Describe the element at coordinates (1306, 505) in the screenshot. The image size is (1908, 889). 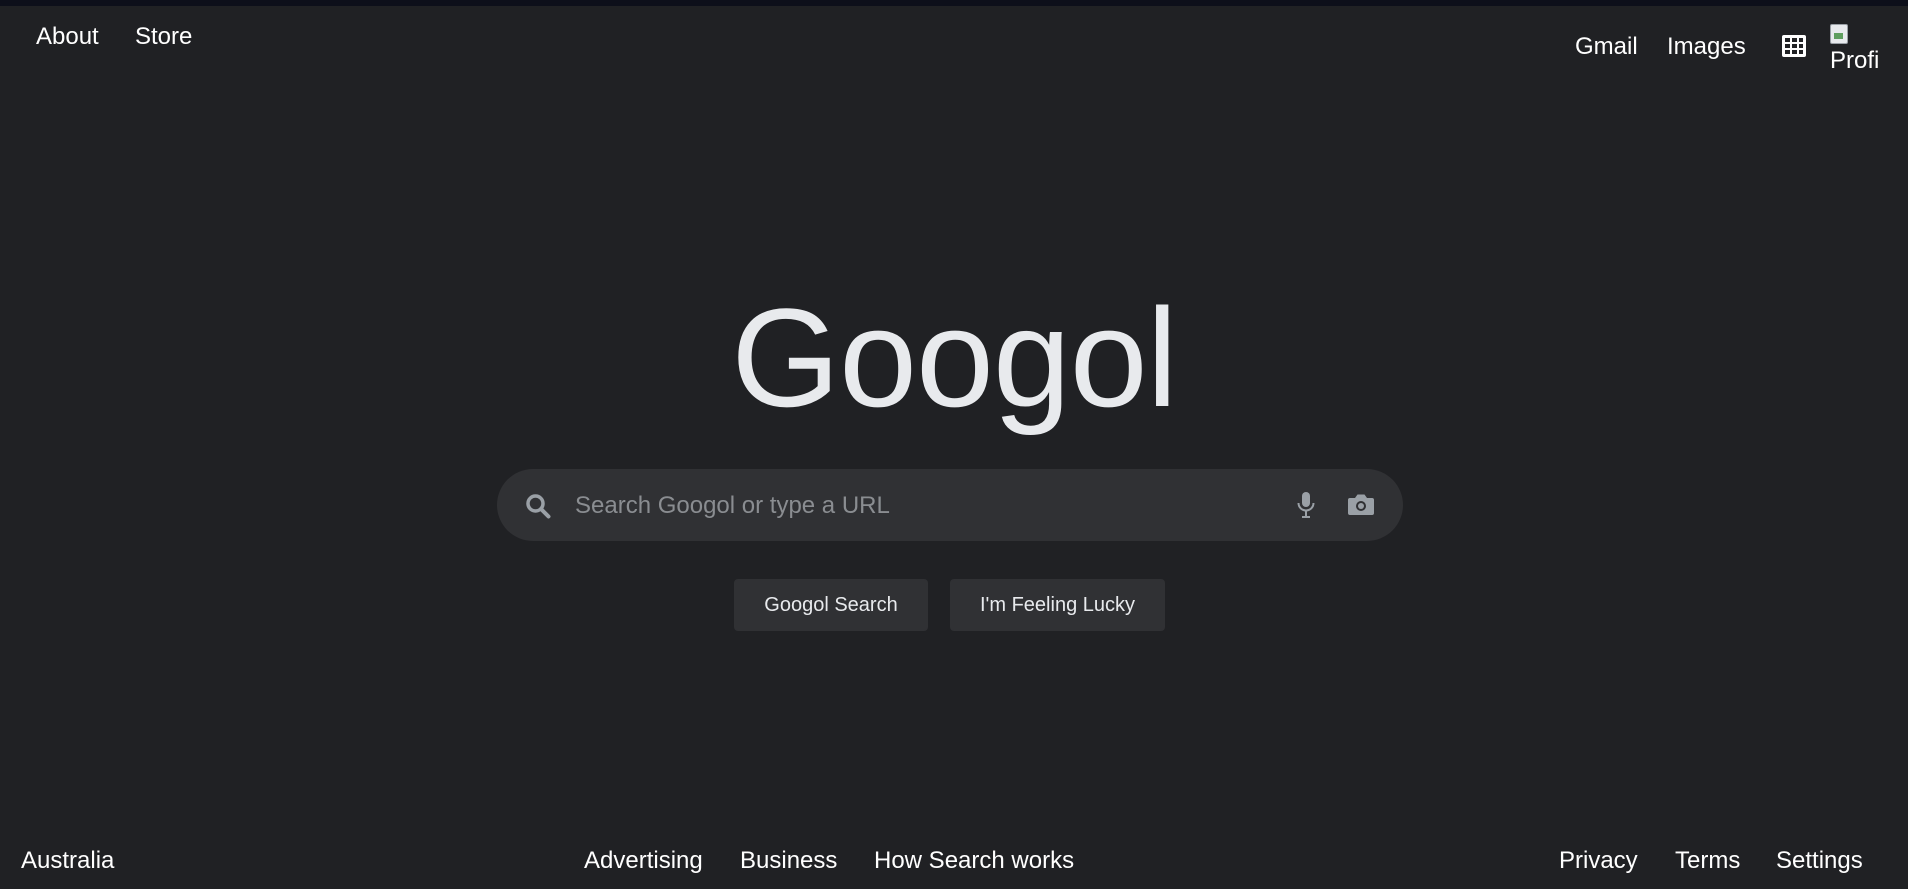
I see `microphone-icon` at that location.